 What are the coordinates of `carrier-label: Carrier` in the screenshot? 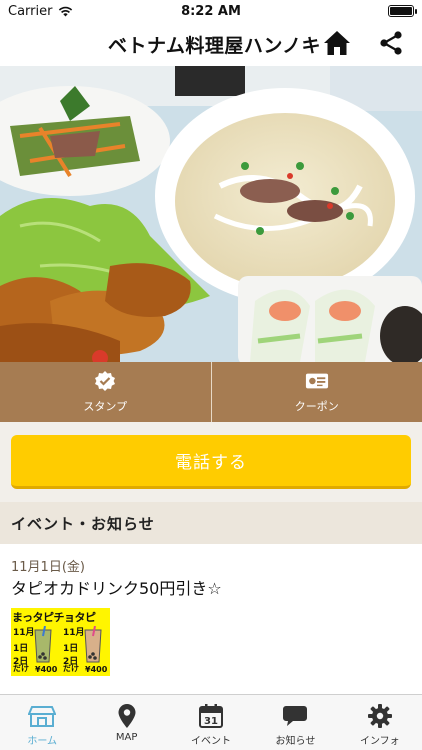 It's located at (30, 11).